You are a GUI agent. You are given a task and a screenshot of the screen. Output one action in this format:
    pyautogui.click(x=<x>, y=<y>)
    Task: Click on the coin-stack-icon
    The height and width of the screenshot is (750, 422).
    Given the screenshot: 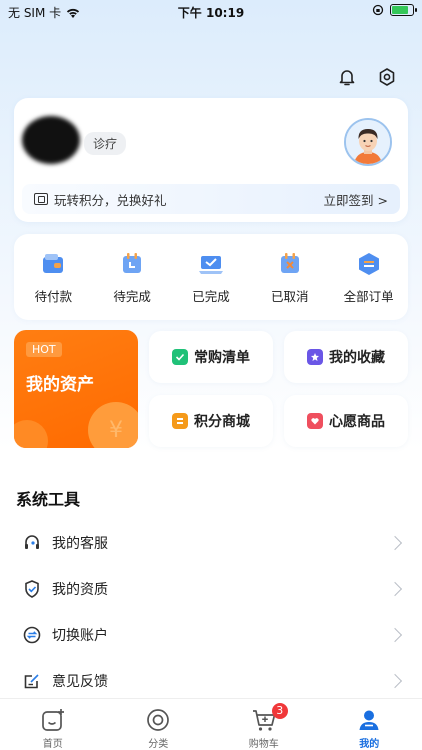 What is the action you would take?
    pyautogui.click(x=180, y=421)
    